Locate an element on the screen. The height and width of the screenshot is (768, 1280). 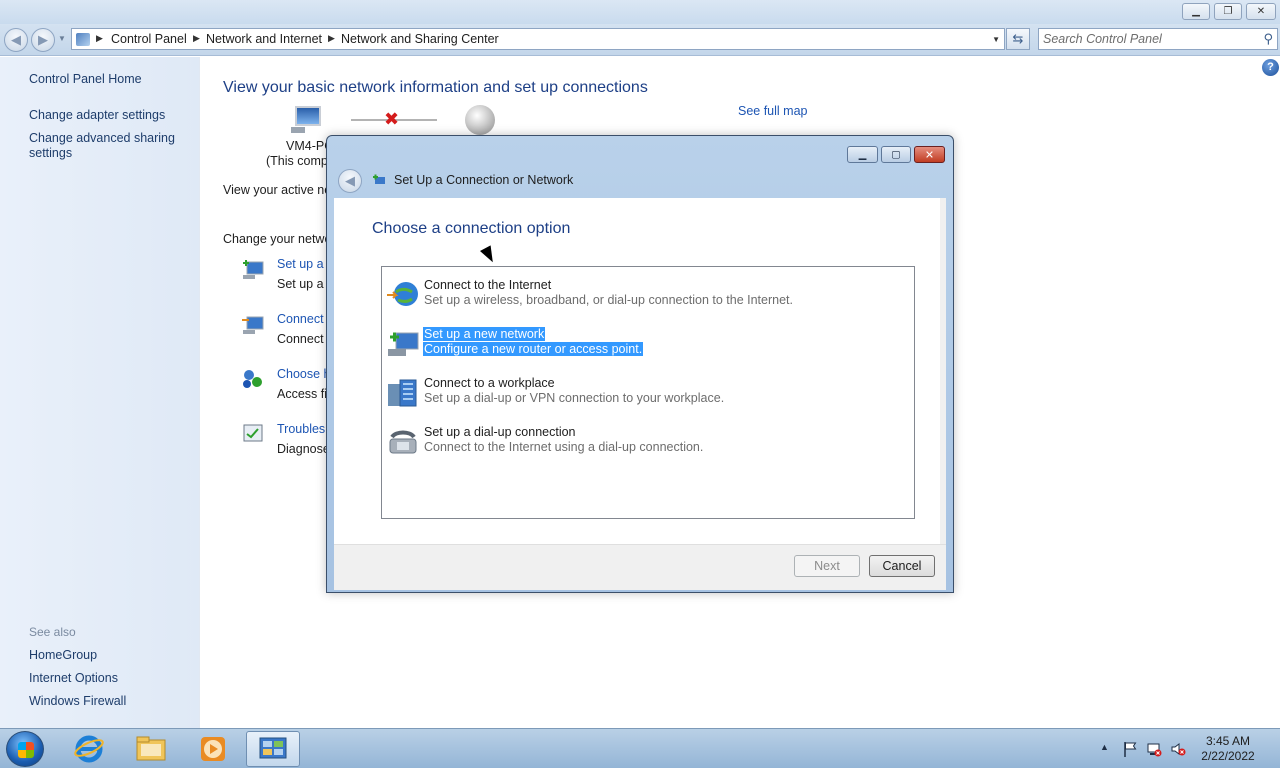
maximize-icon: ▢ is located at coordinates (896, 154).